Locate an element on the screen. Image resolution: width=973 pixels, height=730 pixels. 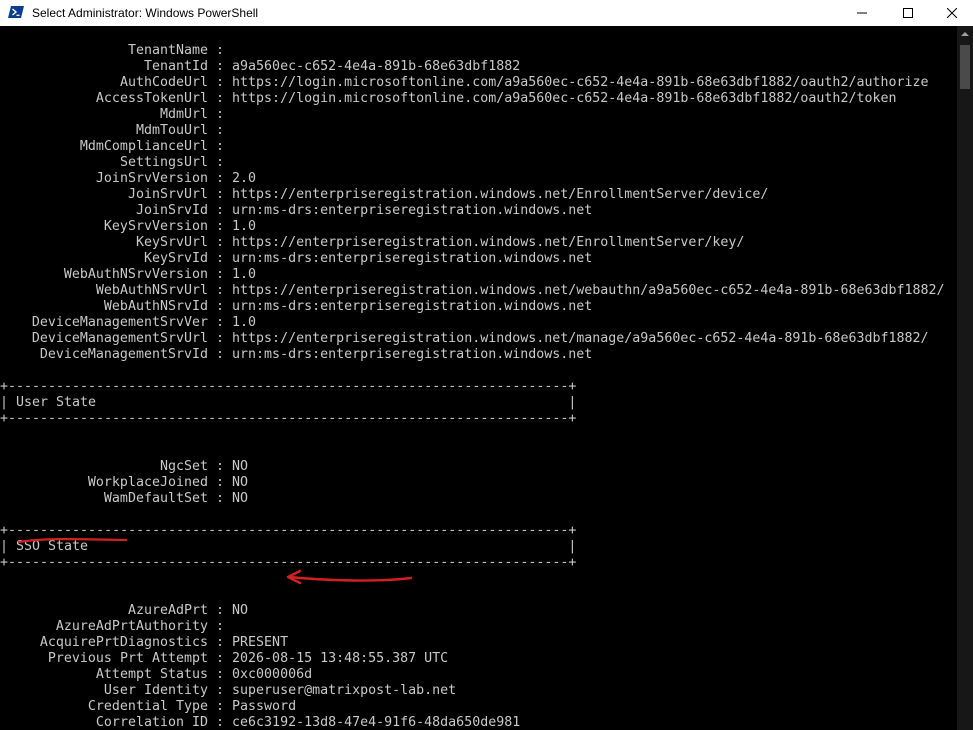
device-details-row: MdmComplianceUrl : is located at coordinates (116, 147).